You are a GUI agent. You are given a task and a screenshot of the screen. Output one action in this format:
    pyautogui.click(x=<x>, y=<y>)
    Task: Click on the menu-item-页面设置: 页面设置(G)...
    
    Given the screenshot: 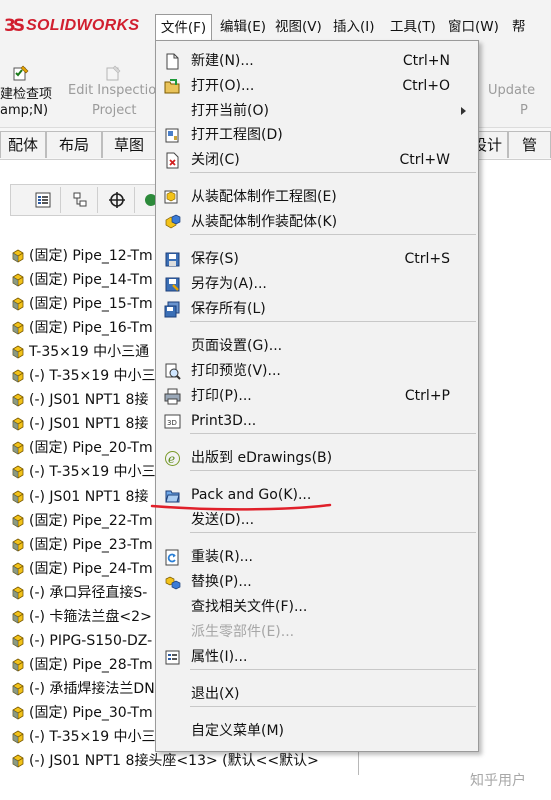 What is the action you would take?
    pyautogui.click(x=317, y=346)
    